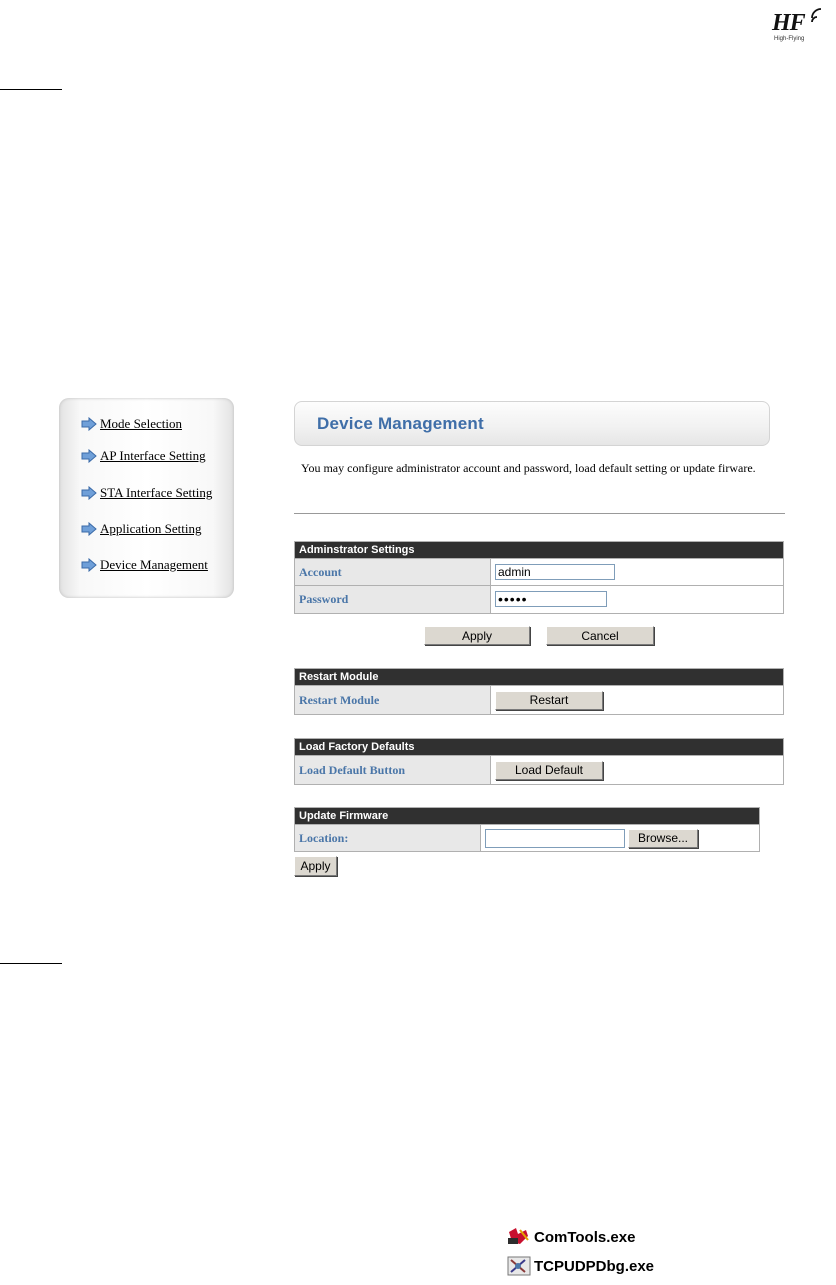  I want to click on tcpudpdbg-icon, so click(519, 1266).